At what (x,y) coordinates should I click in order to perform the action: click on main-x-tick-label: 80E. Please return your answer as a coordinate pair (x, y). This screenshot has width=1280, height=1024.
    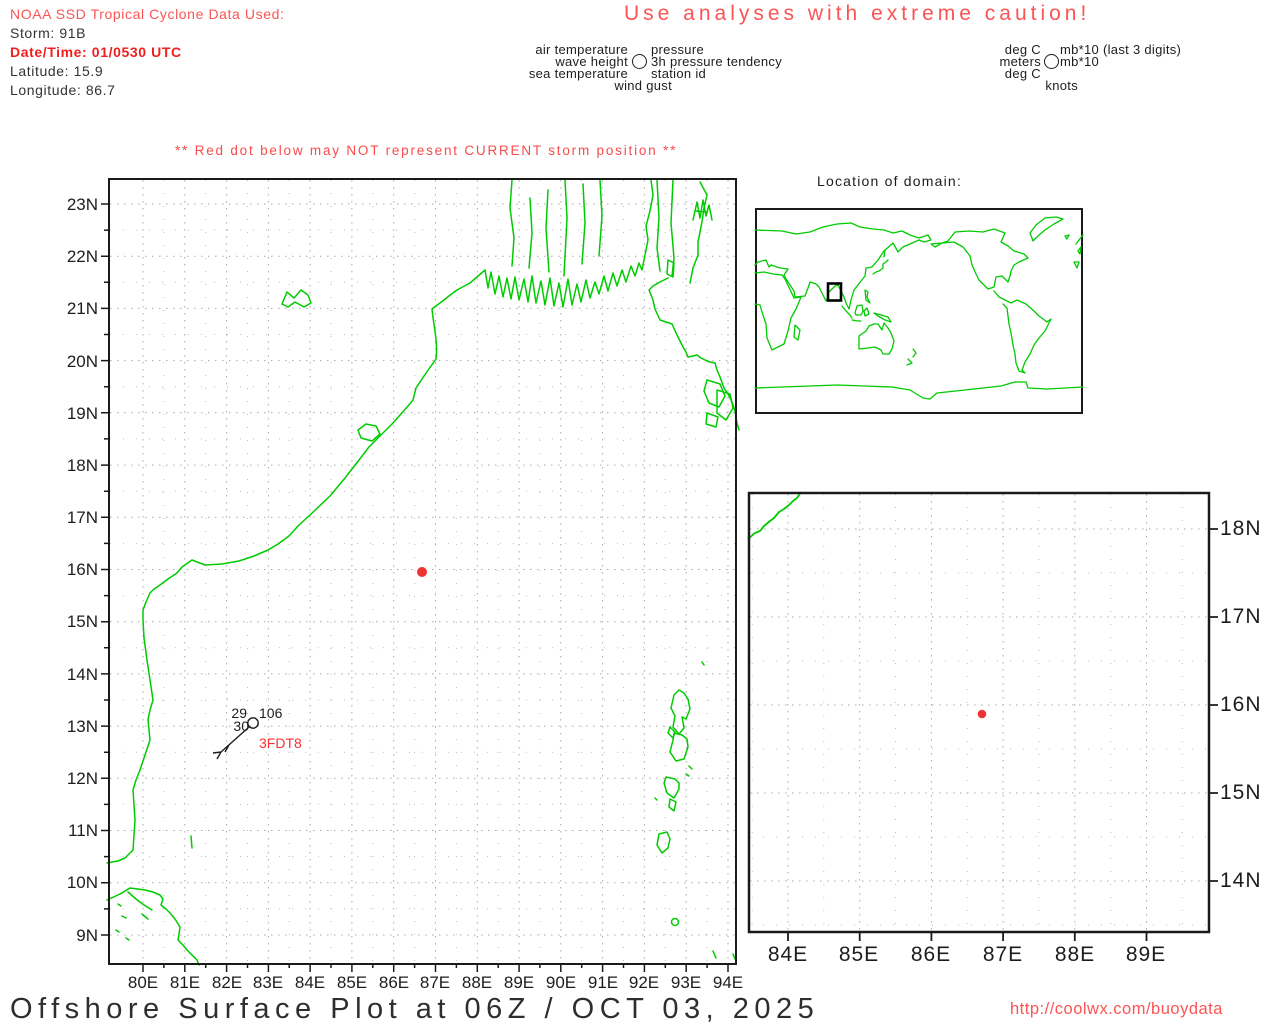
    Looking at the image, I should click on (143, 982).